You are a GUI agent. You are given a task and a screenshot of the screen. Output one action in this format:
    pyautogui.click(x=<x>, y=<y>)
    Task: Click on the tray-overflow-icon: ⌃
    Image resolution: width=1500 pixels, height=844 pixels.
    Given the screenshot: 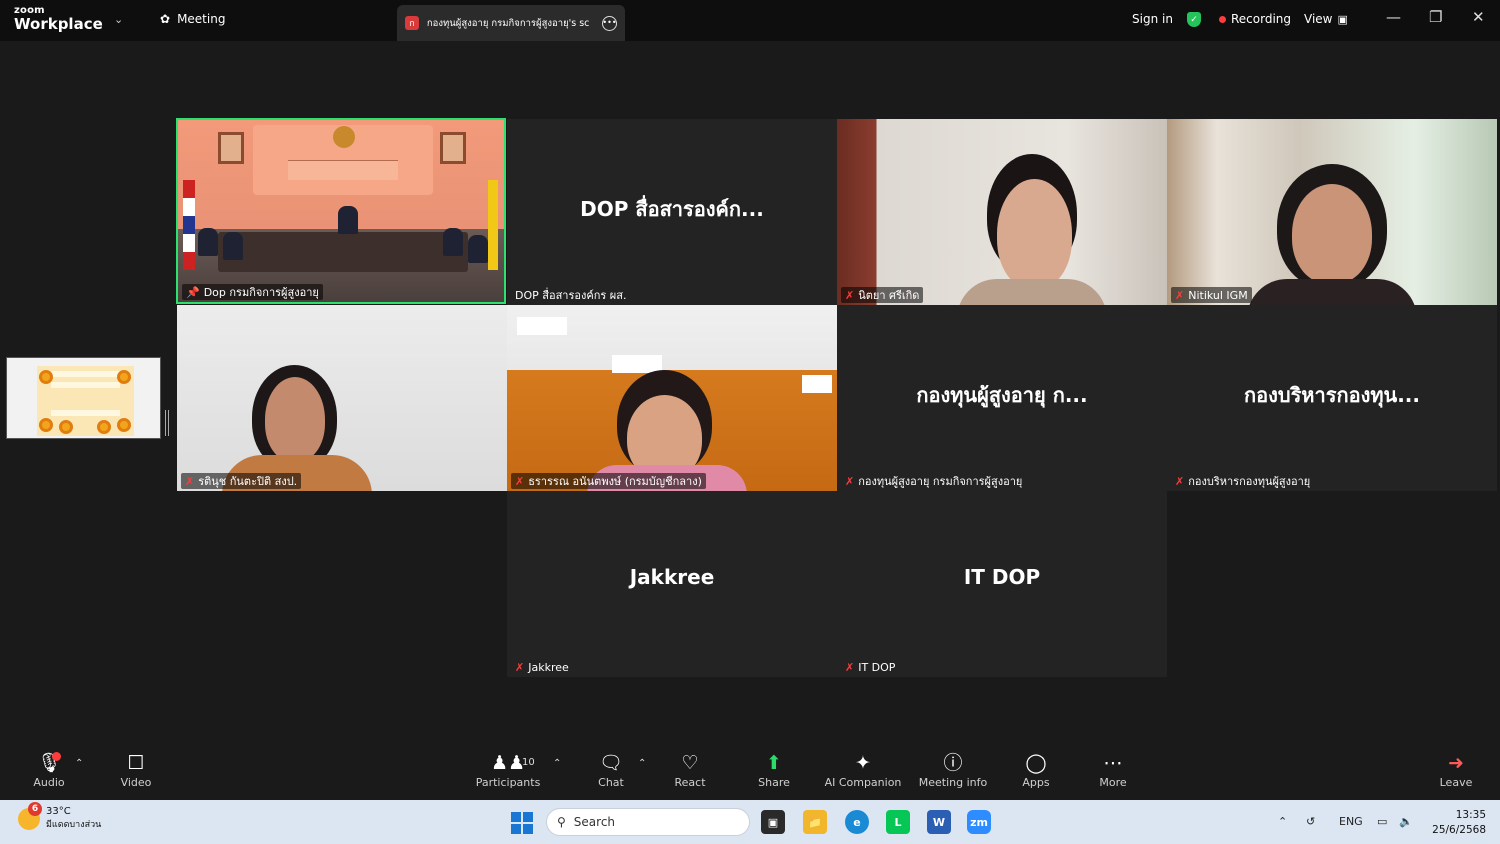 What is the action you would take?
    pyautogui.click(x=1282, y=821)
    